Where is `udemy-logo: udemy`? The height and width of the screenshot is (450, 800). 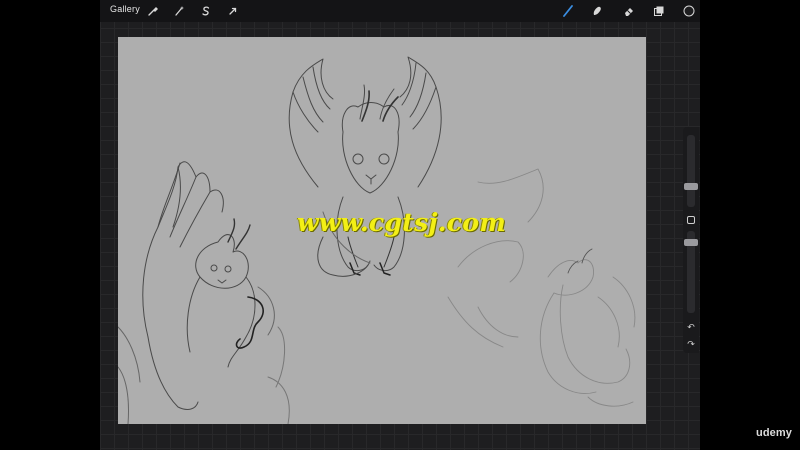
udemy-logo: udemy is located at coordinates (774, 433).